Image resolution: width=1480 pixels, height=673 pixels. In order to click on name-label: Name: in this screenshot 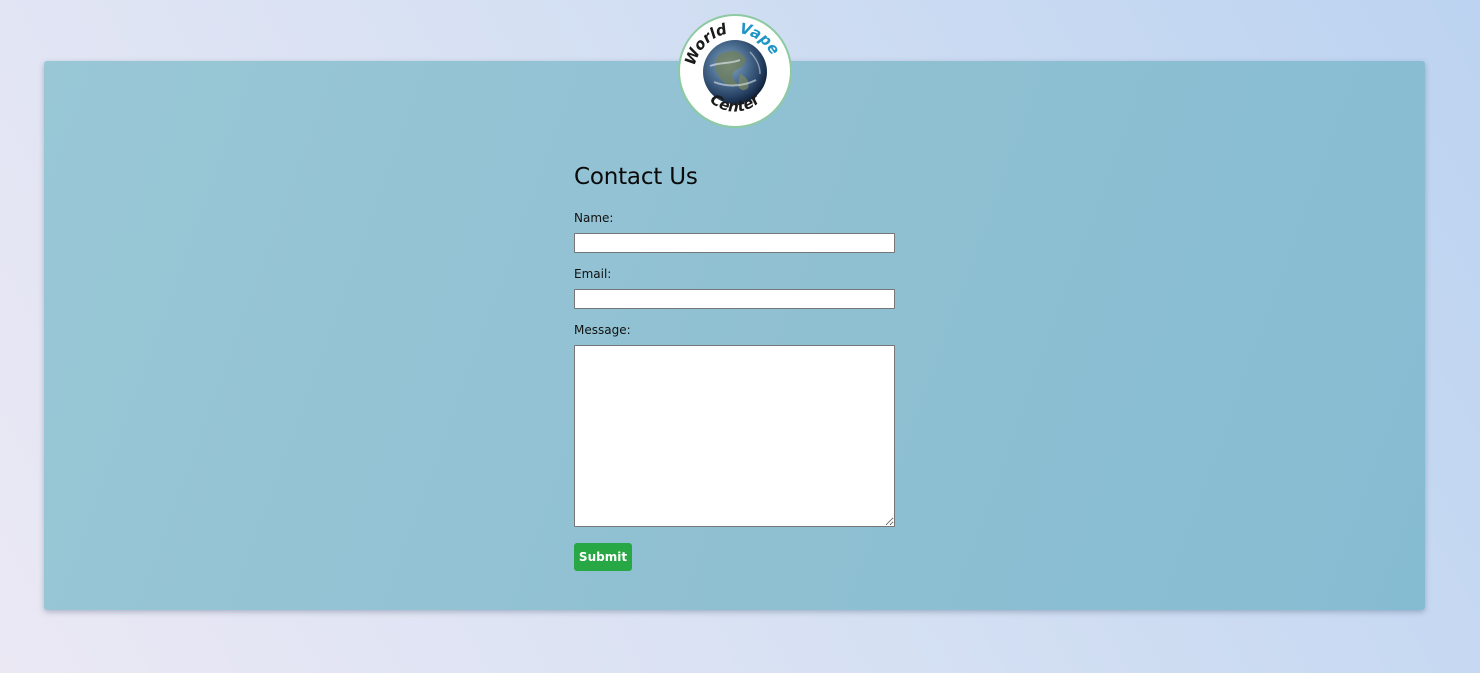, I will do `click(594, 218)`.